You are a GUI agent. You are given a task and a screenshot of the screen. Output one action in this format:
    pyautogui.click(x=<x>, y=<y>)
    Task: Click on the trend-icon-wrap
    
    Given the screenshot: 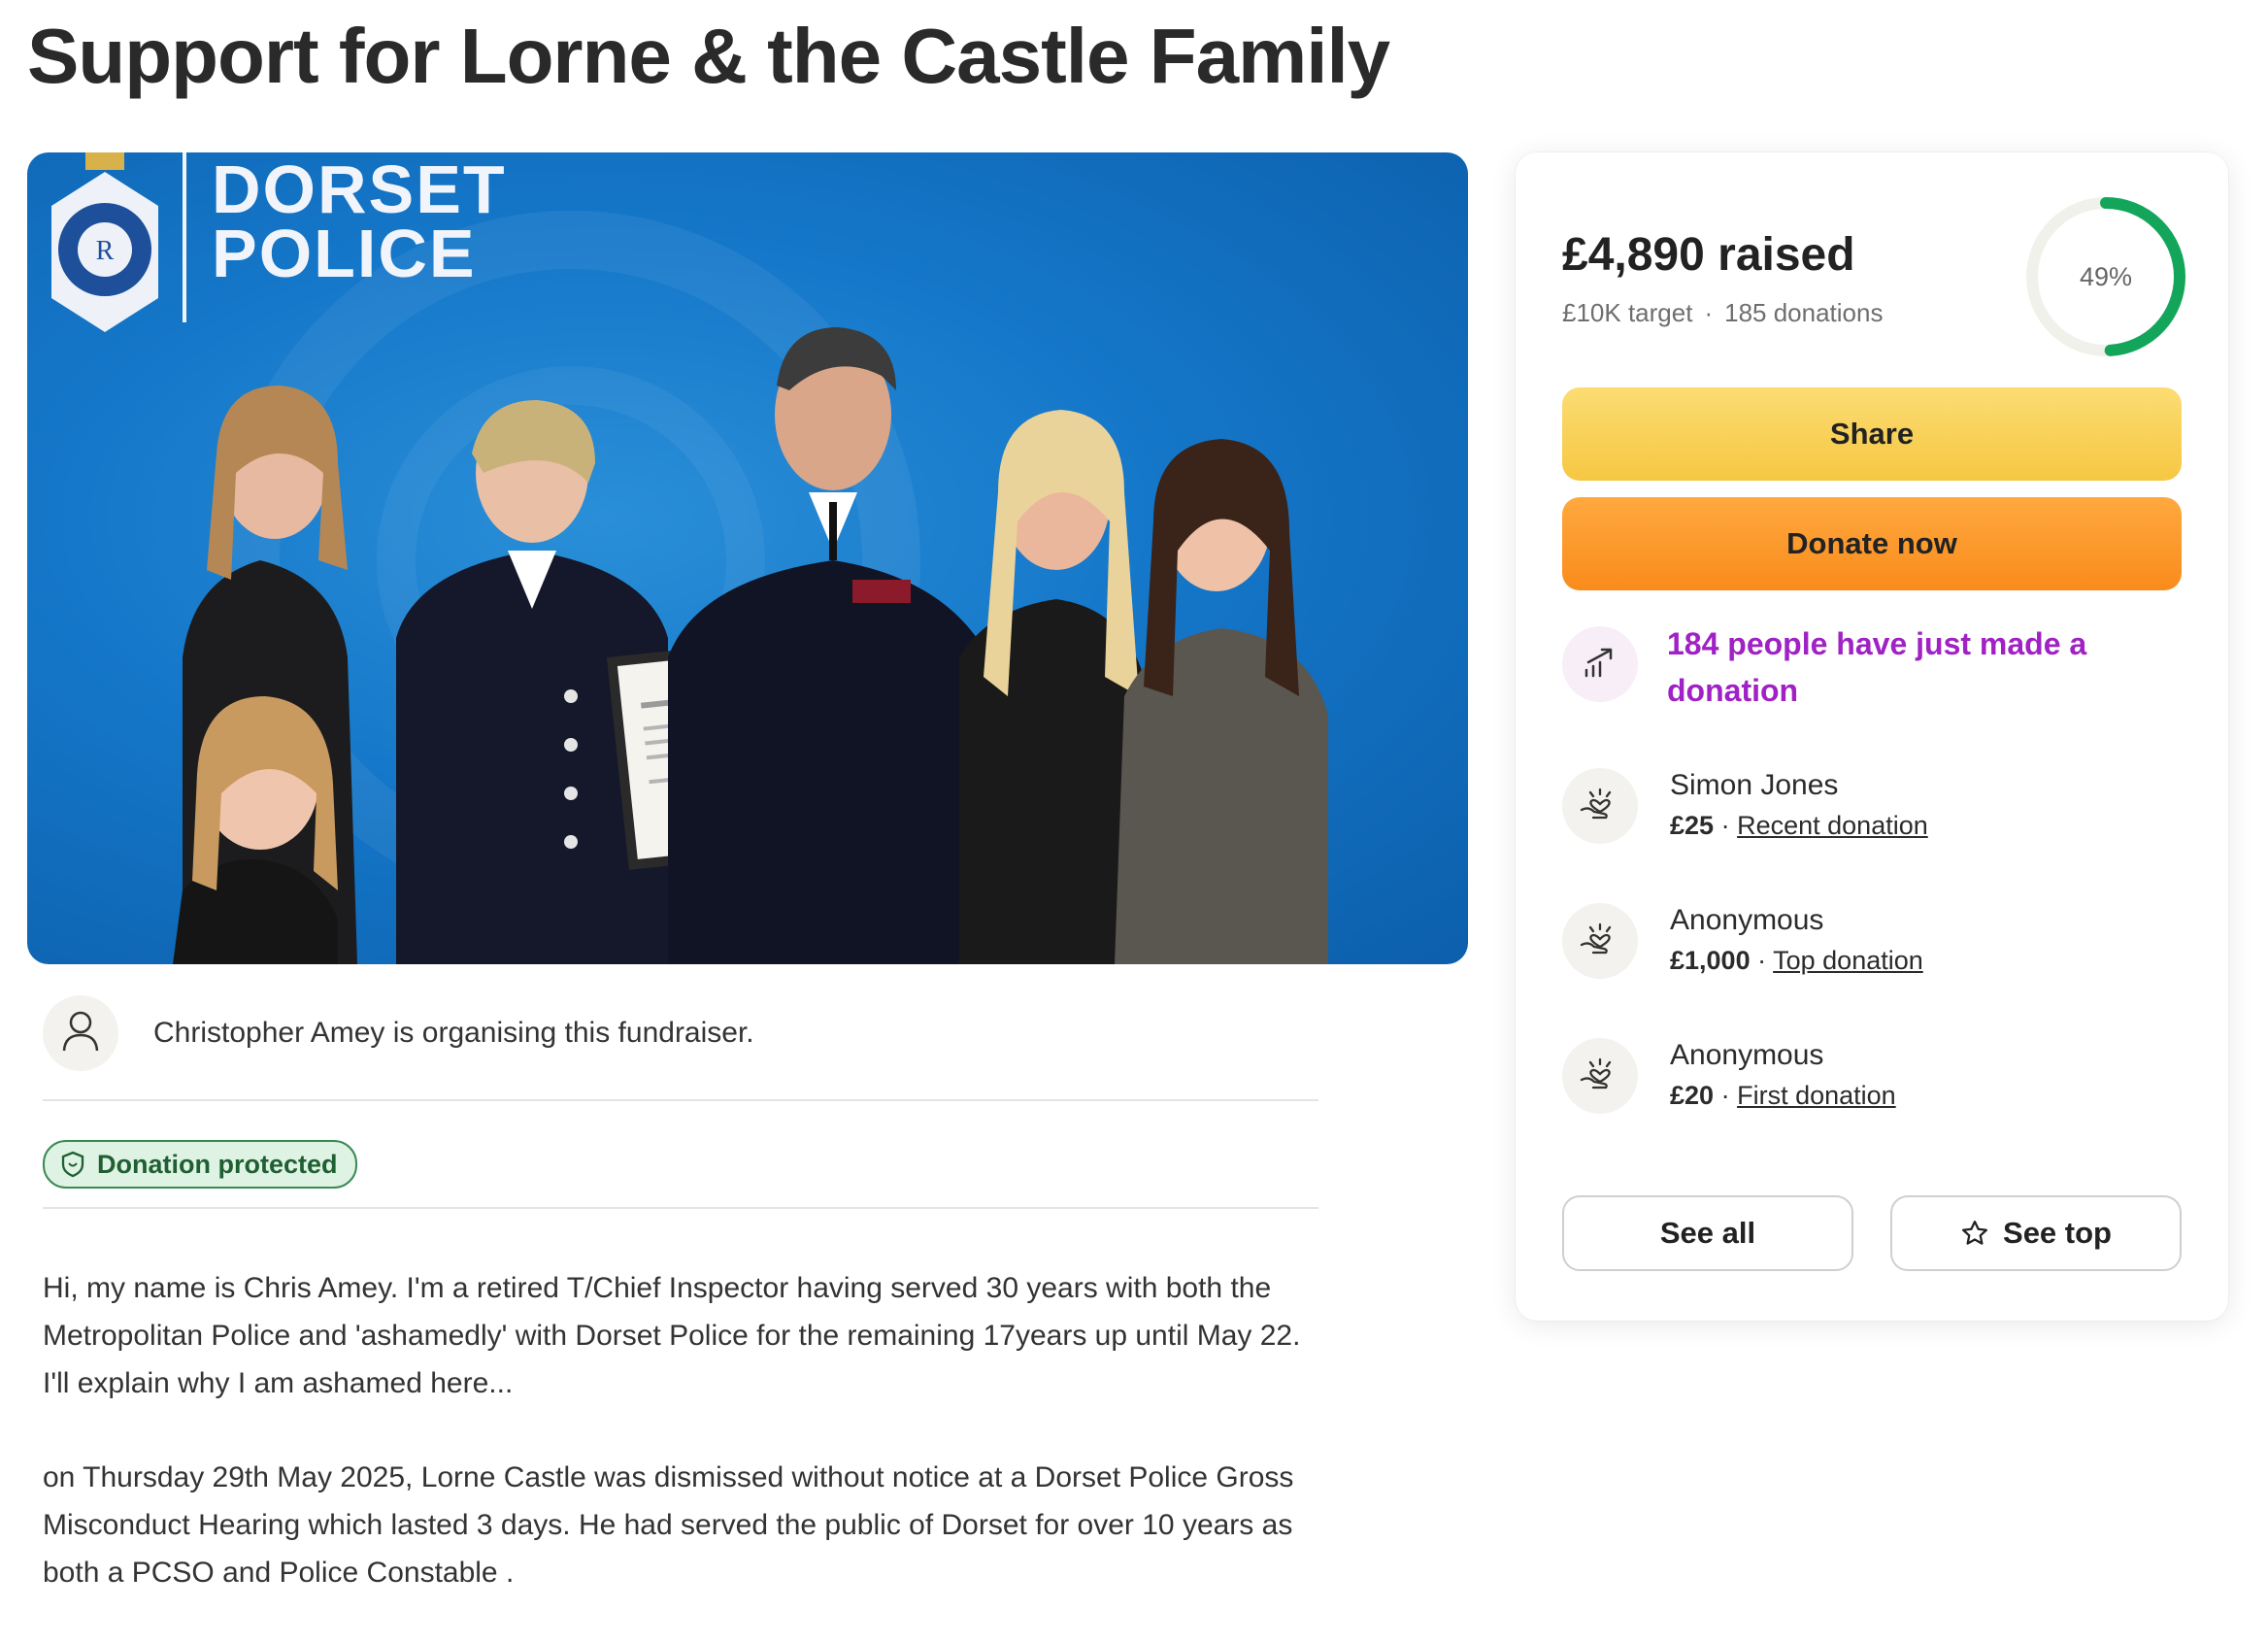 What is the action you would take?
    pyautogui.click(x=1600, y=664)
    